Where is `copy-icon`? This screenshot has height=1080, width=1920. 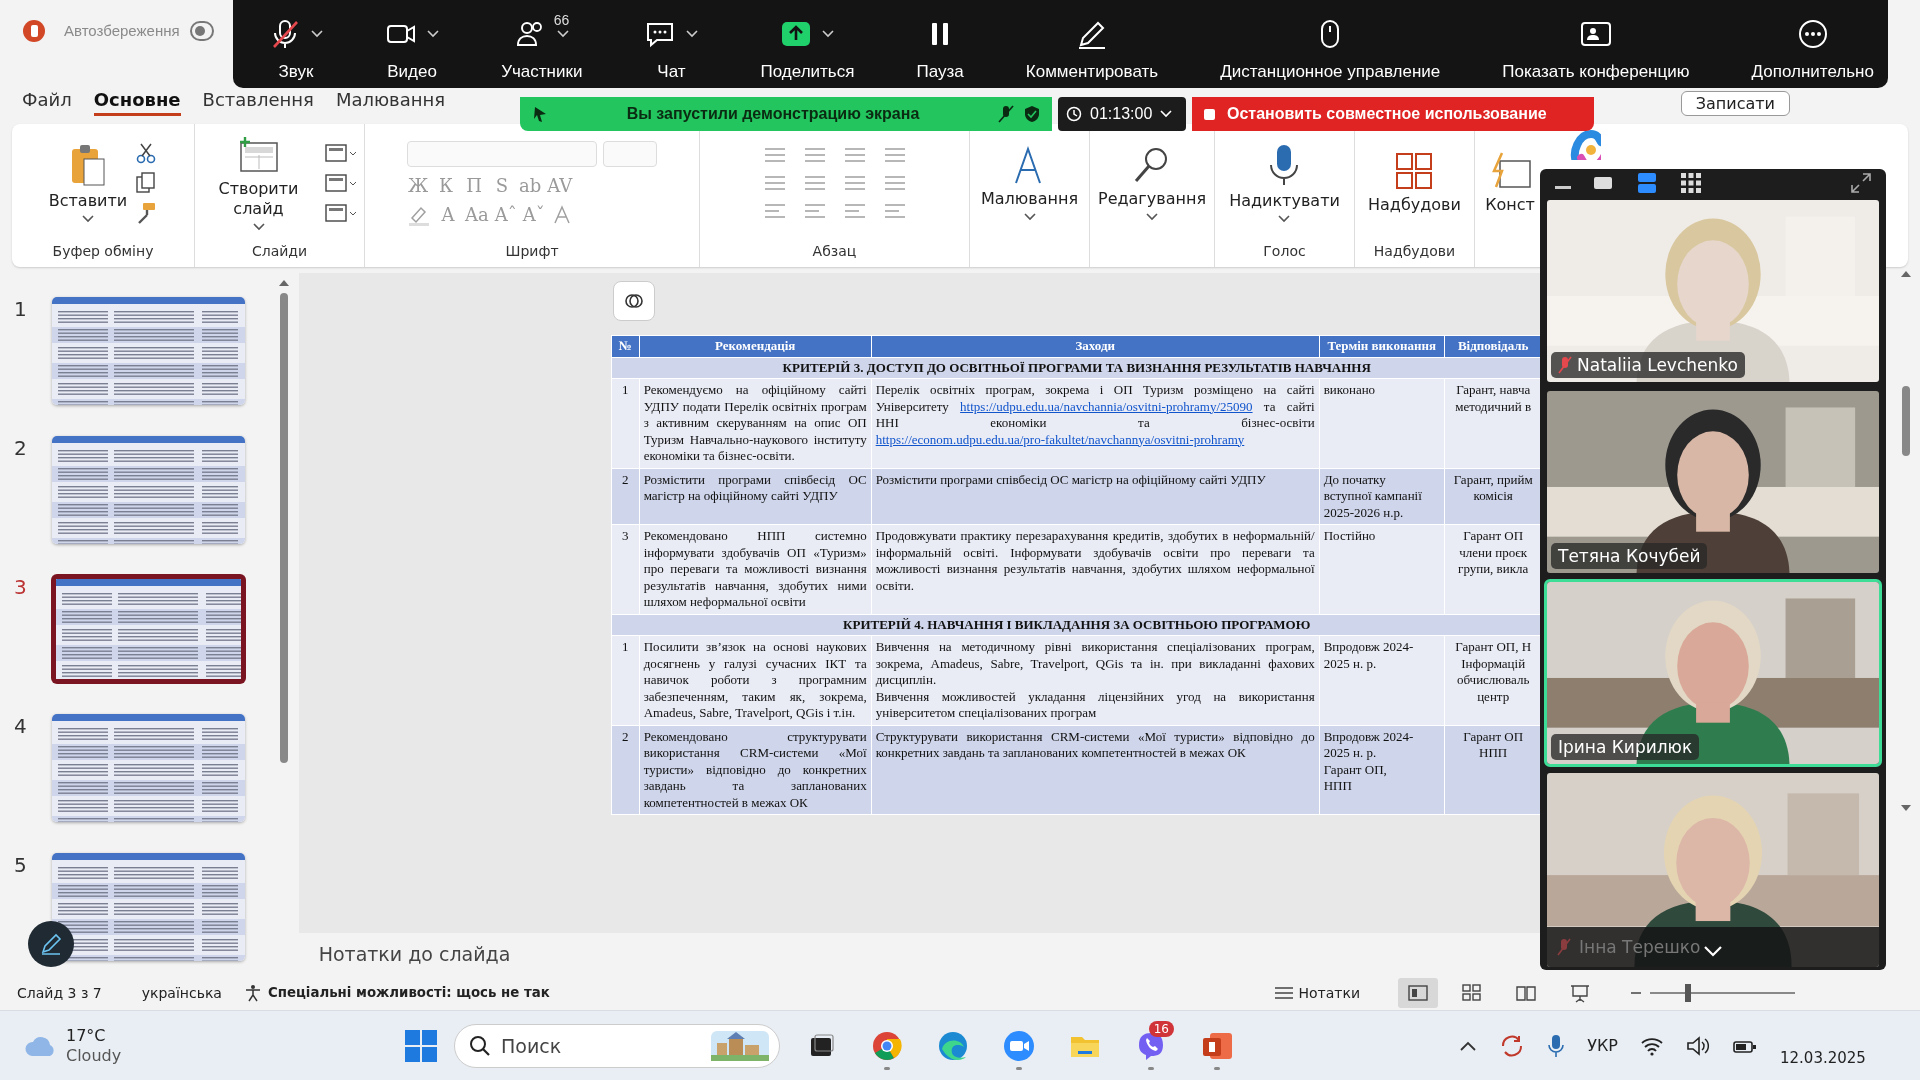 copy-icon is located at coordinates (146, 183).